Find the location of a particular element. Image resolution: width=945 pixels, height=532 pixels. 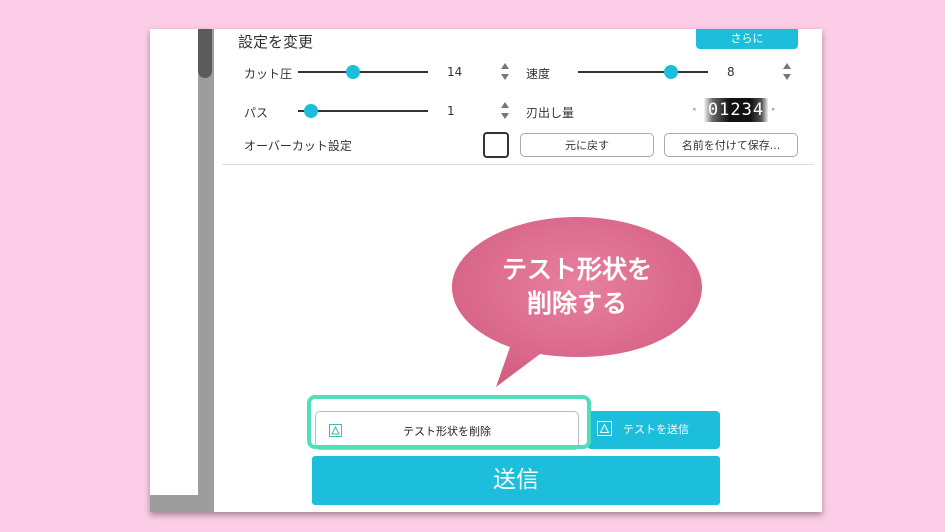

callout-line-1: テスト形状を is located at coordinates (576, 269).